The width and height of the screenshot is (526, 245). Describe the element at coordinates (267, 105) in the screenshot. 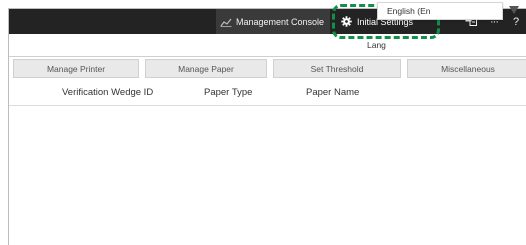

I see `table-header-divider` at that location.